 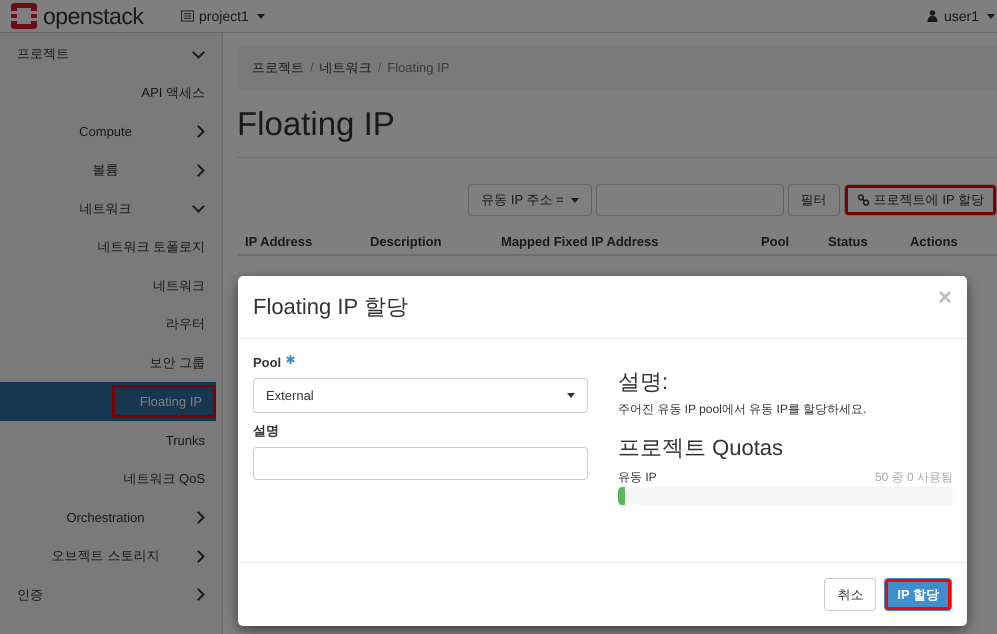 I want to click on sidebar-group: 인증, so click(x=111, y=594).